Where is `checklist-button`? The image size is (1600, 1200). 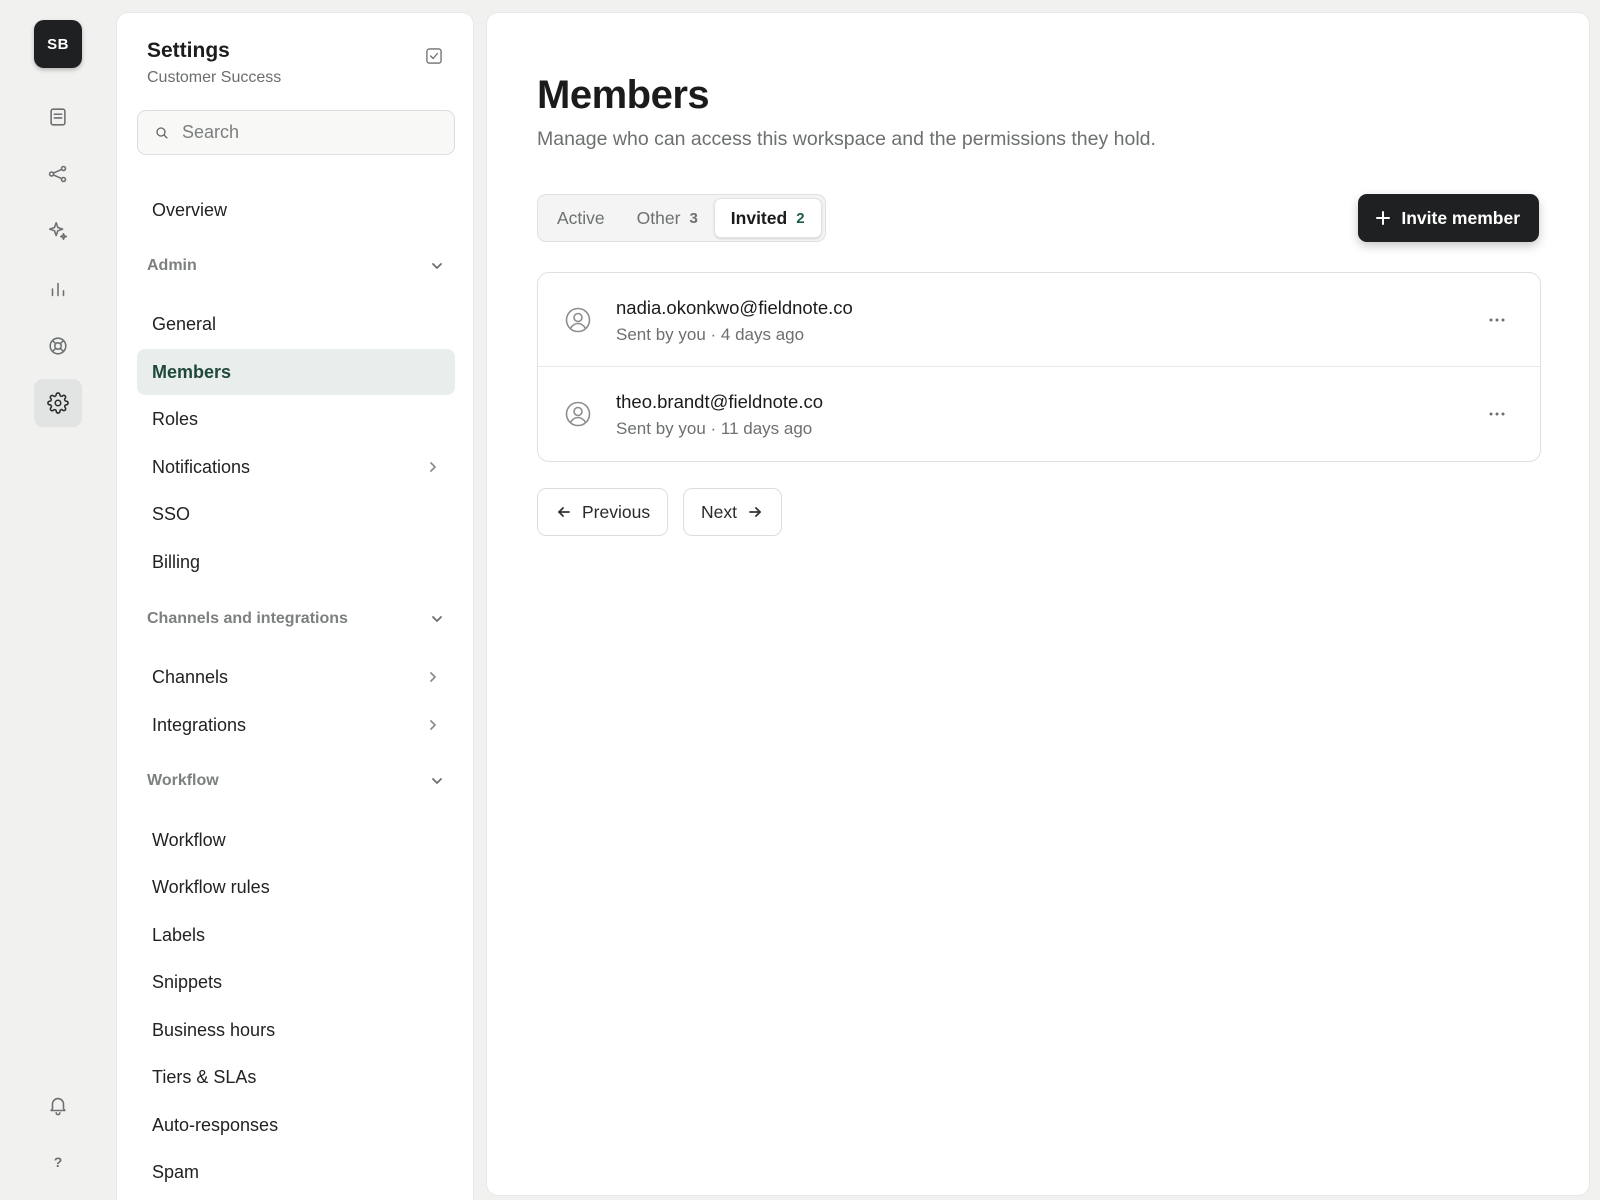 checklist-button is located at coordinates (434, 56).